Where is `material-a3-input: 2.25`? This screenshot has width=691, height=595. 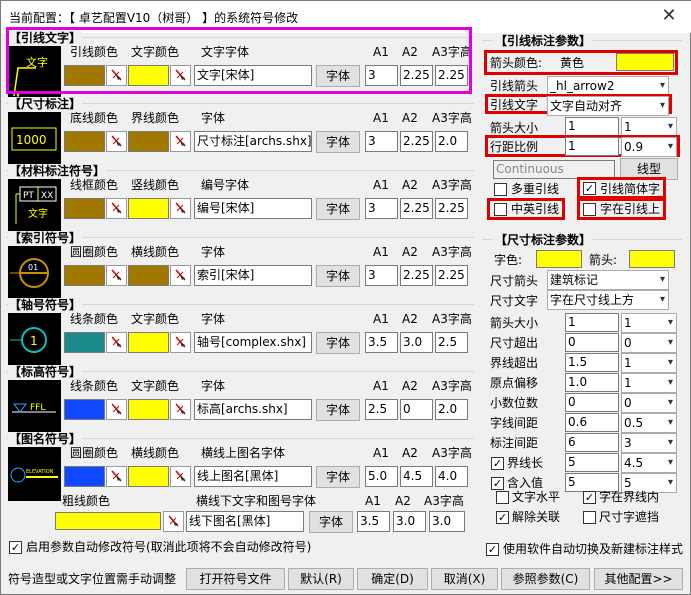
material-a3-input: 2.25 is located at coordinates (451, 208).